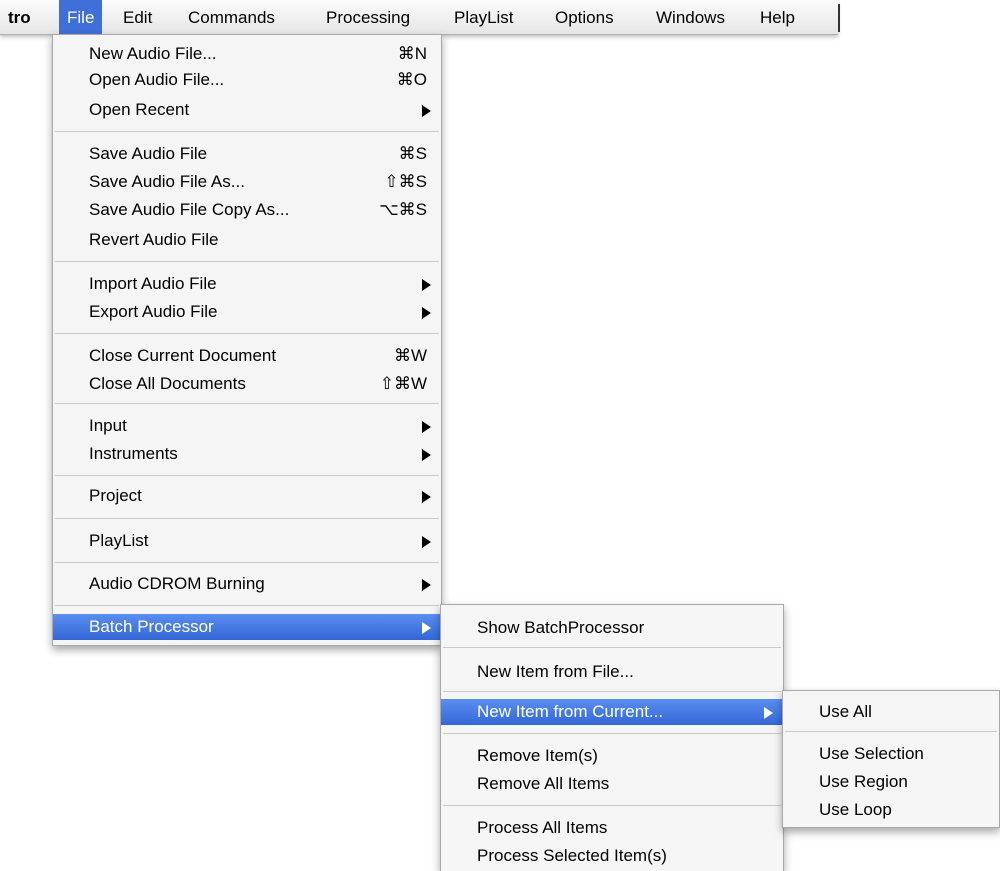  Describe the element at coordinates (839, 18) in the screenshot. I see `menubar-edge` at that location.